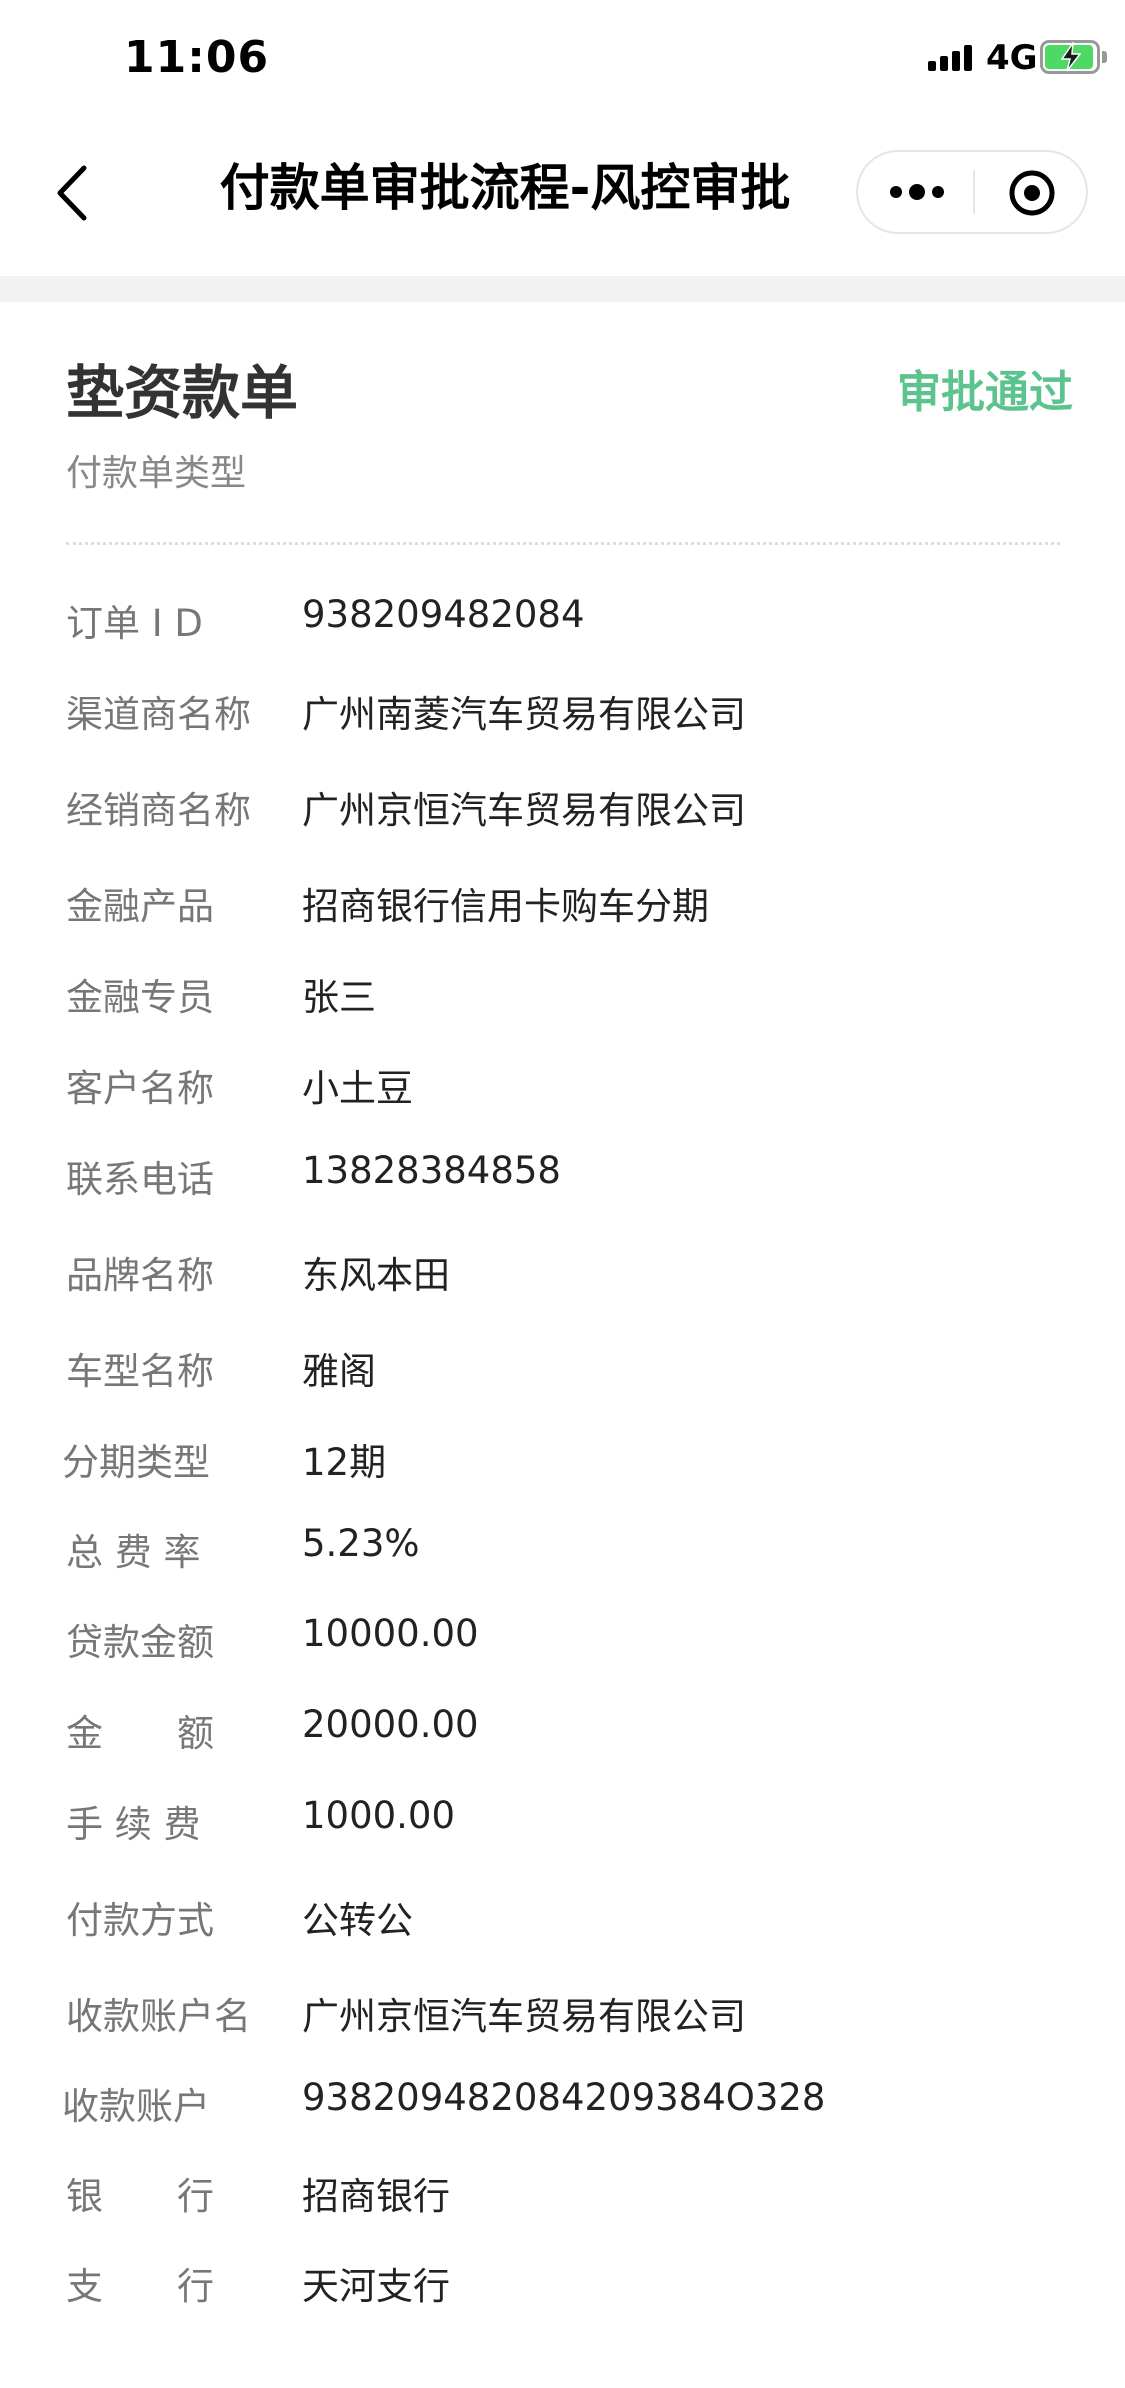 The width and height of the screenshot is (1125, 2388). I want to click on field-label: 金融产品, so click(140, 906).